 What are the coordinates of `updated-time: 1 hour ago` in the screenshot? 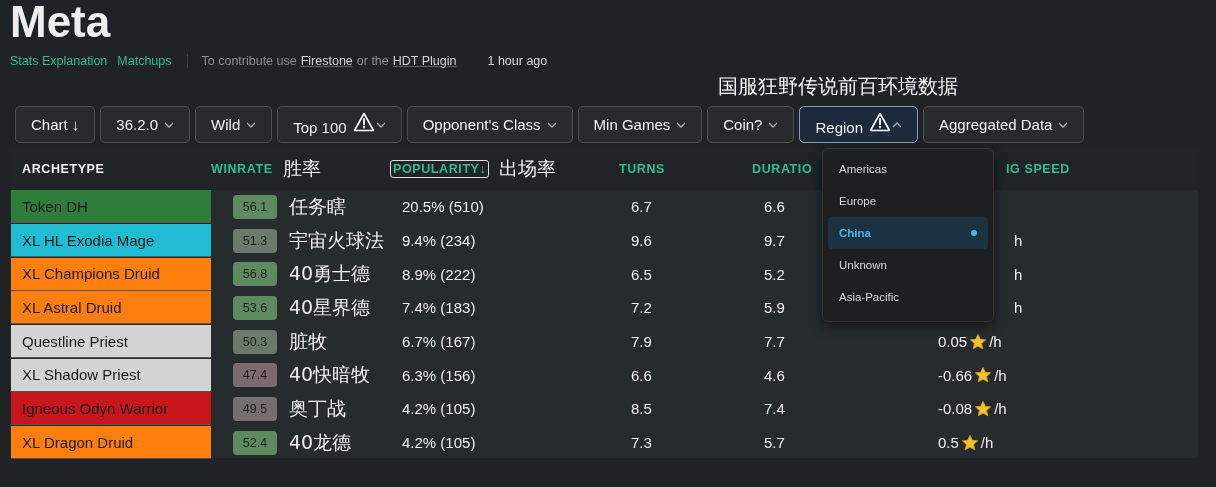 It's located at (517, 61).